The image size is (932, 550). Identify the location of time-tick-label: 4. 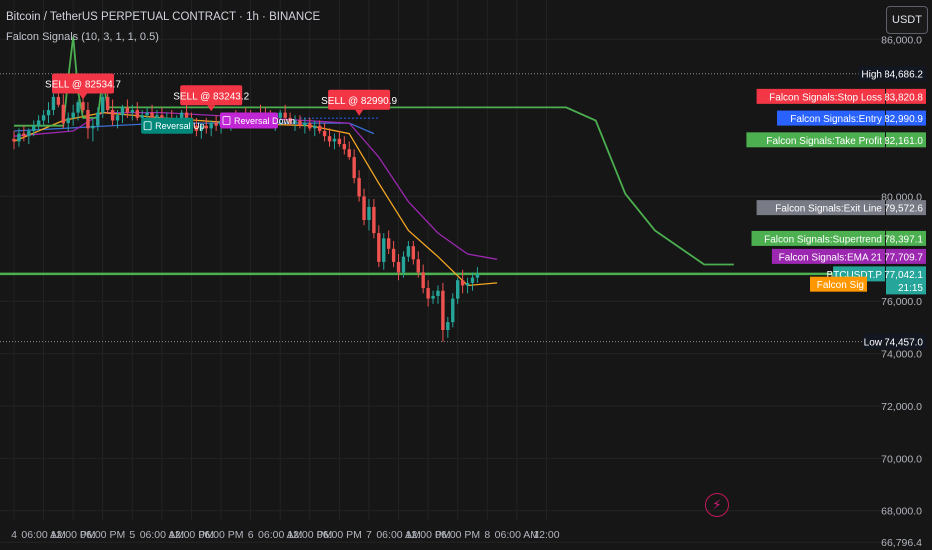
(14, 535).